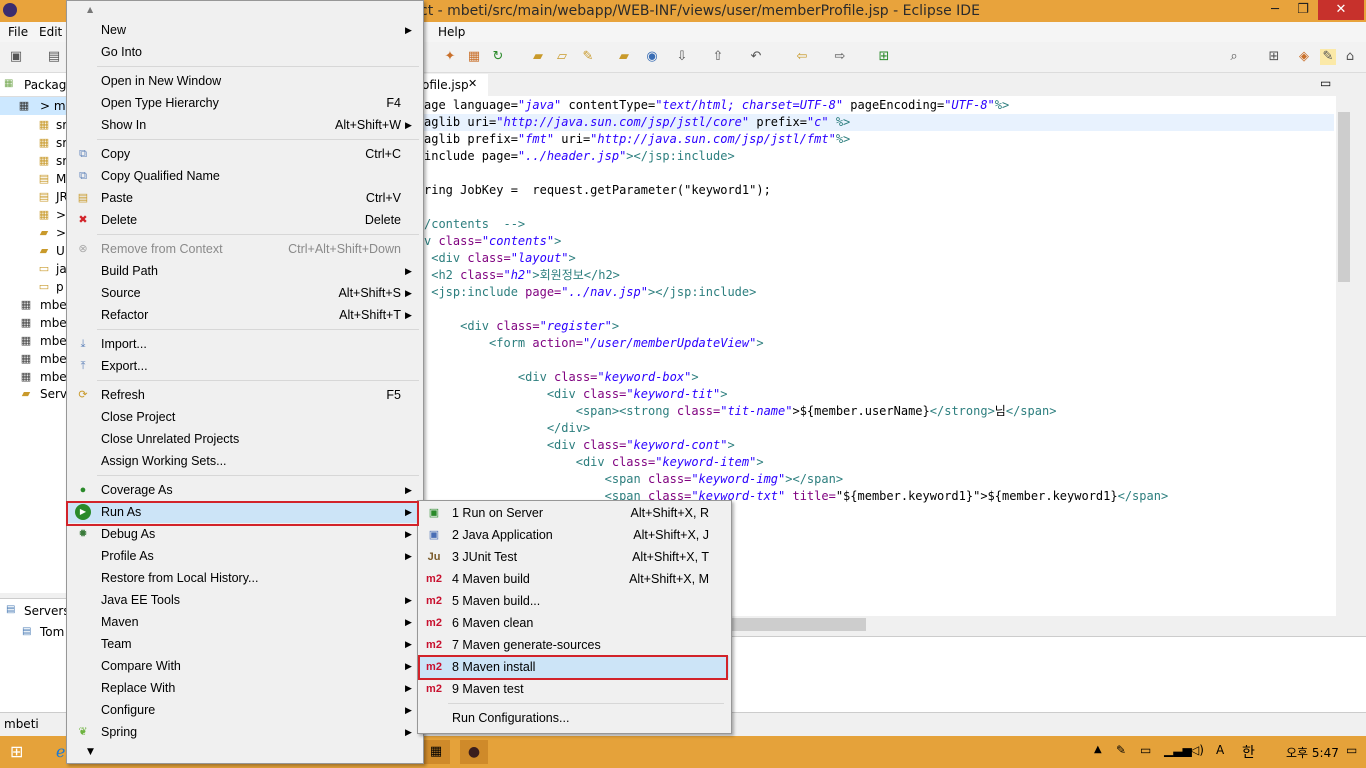  What do you see at coordinates (33, 287) in the screenshot?
I see `tree-node: ▭ p` at bounding box center [33, 287].